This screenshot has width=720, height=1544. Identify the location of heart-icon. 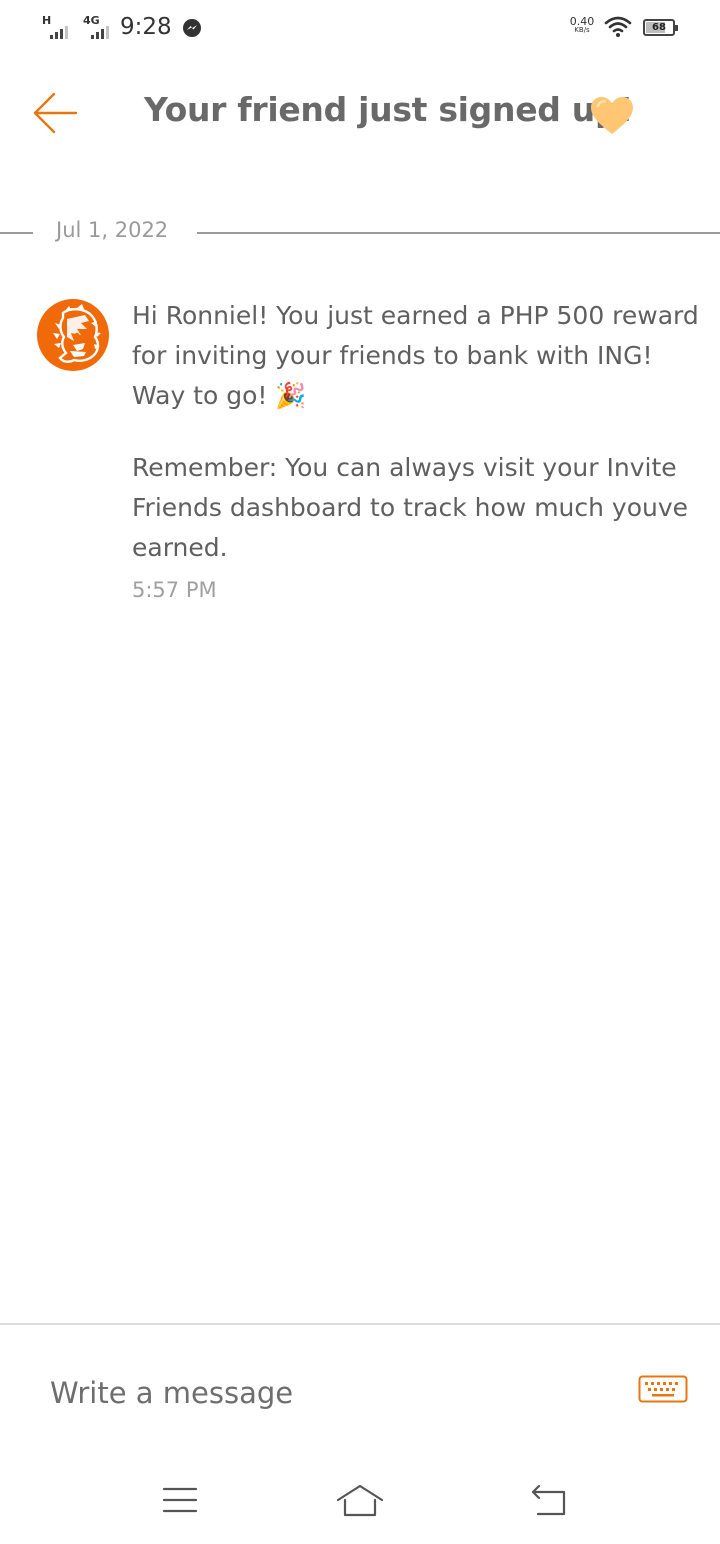
(612, 118).